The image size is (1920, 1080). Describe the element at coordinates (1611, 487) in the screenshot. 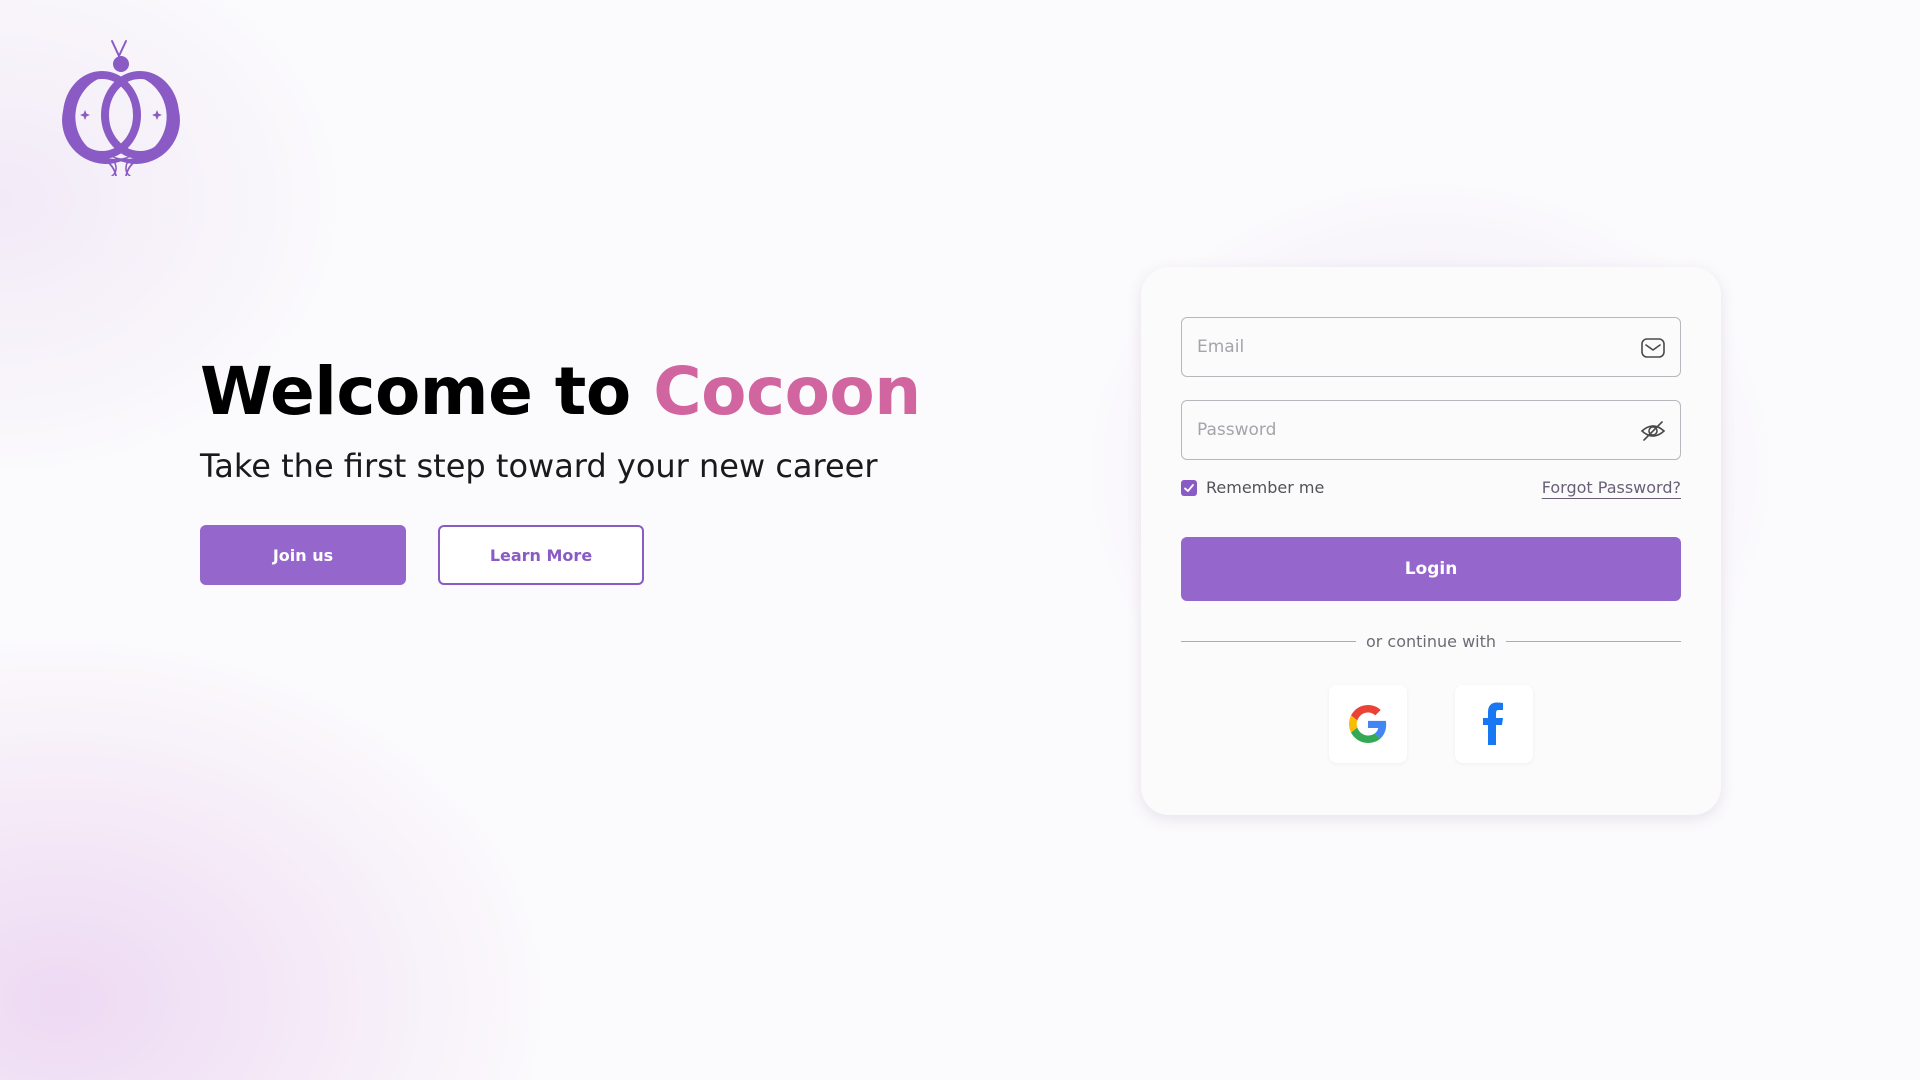

I see `forgot-password-link: Forgot Password?` at that location.